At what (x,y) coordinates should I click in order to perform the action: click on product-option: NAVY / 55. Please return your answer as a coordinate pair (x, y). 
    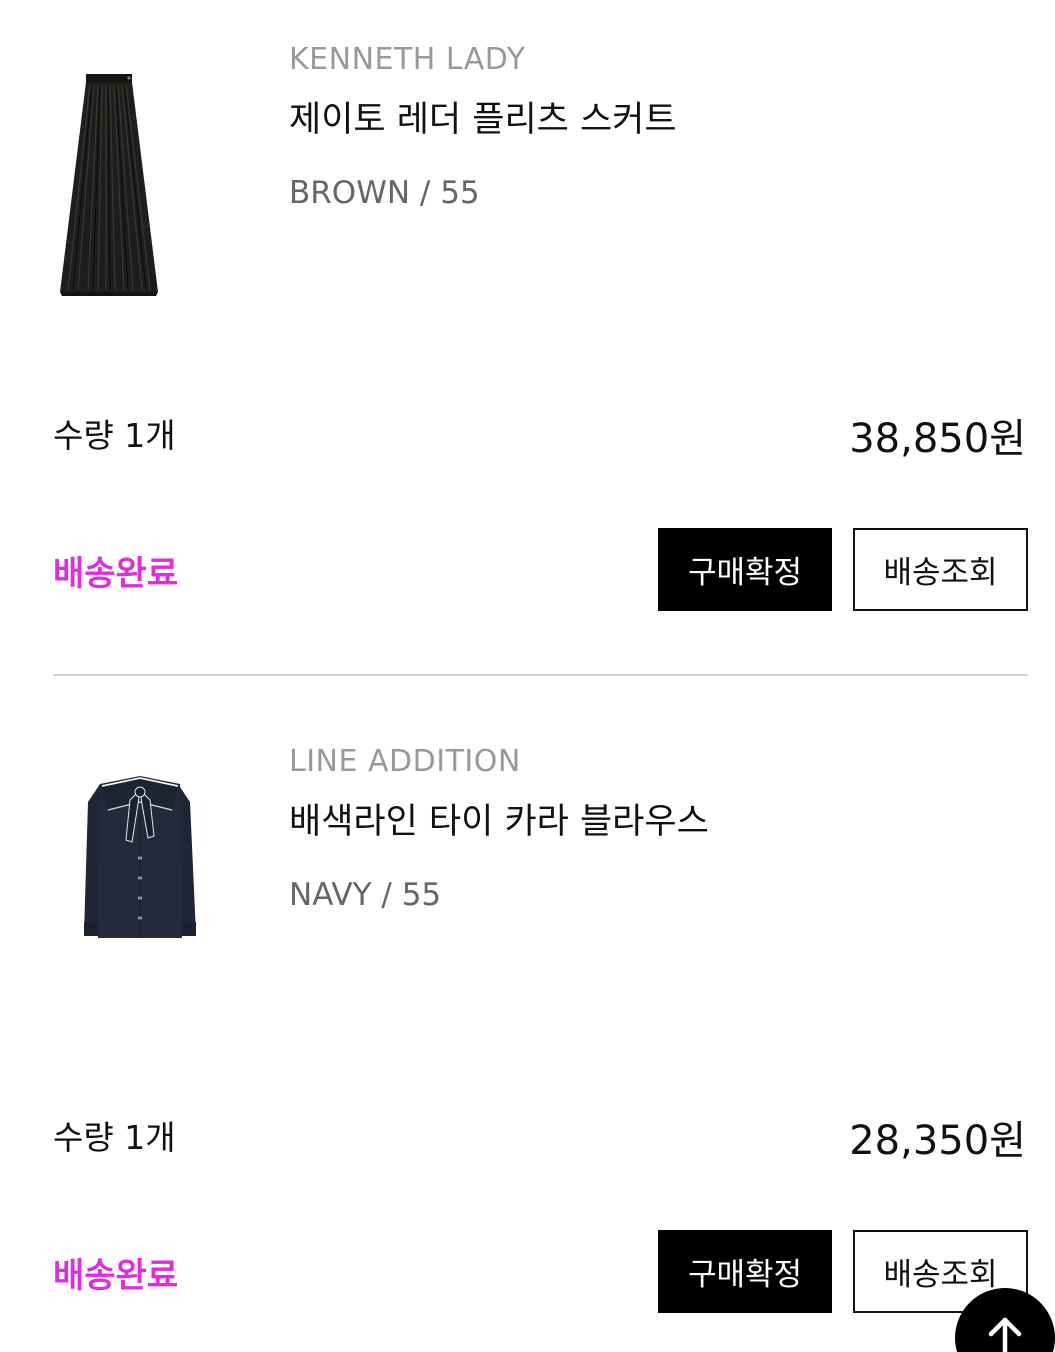
    Looking at the image, I should click on (365, 895).